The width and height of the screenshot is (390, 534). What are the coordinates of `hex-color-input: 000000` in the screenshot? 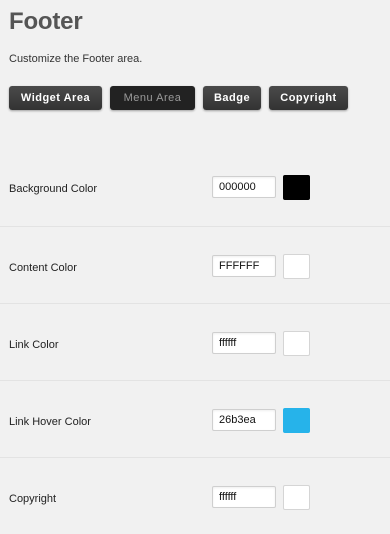 It's located at (244, 187).